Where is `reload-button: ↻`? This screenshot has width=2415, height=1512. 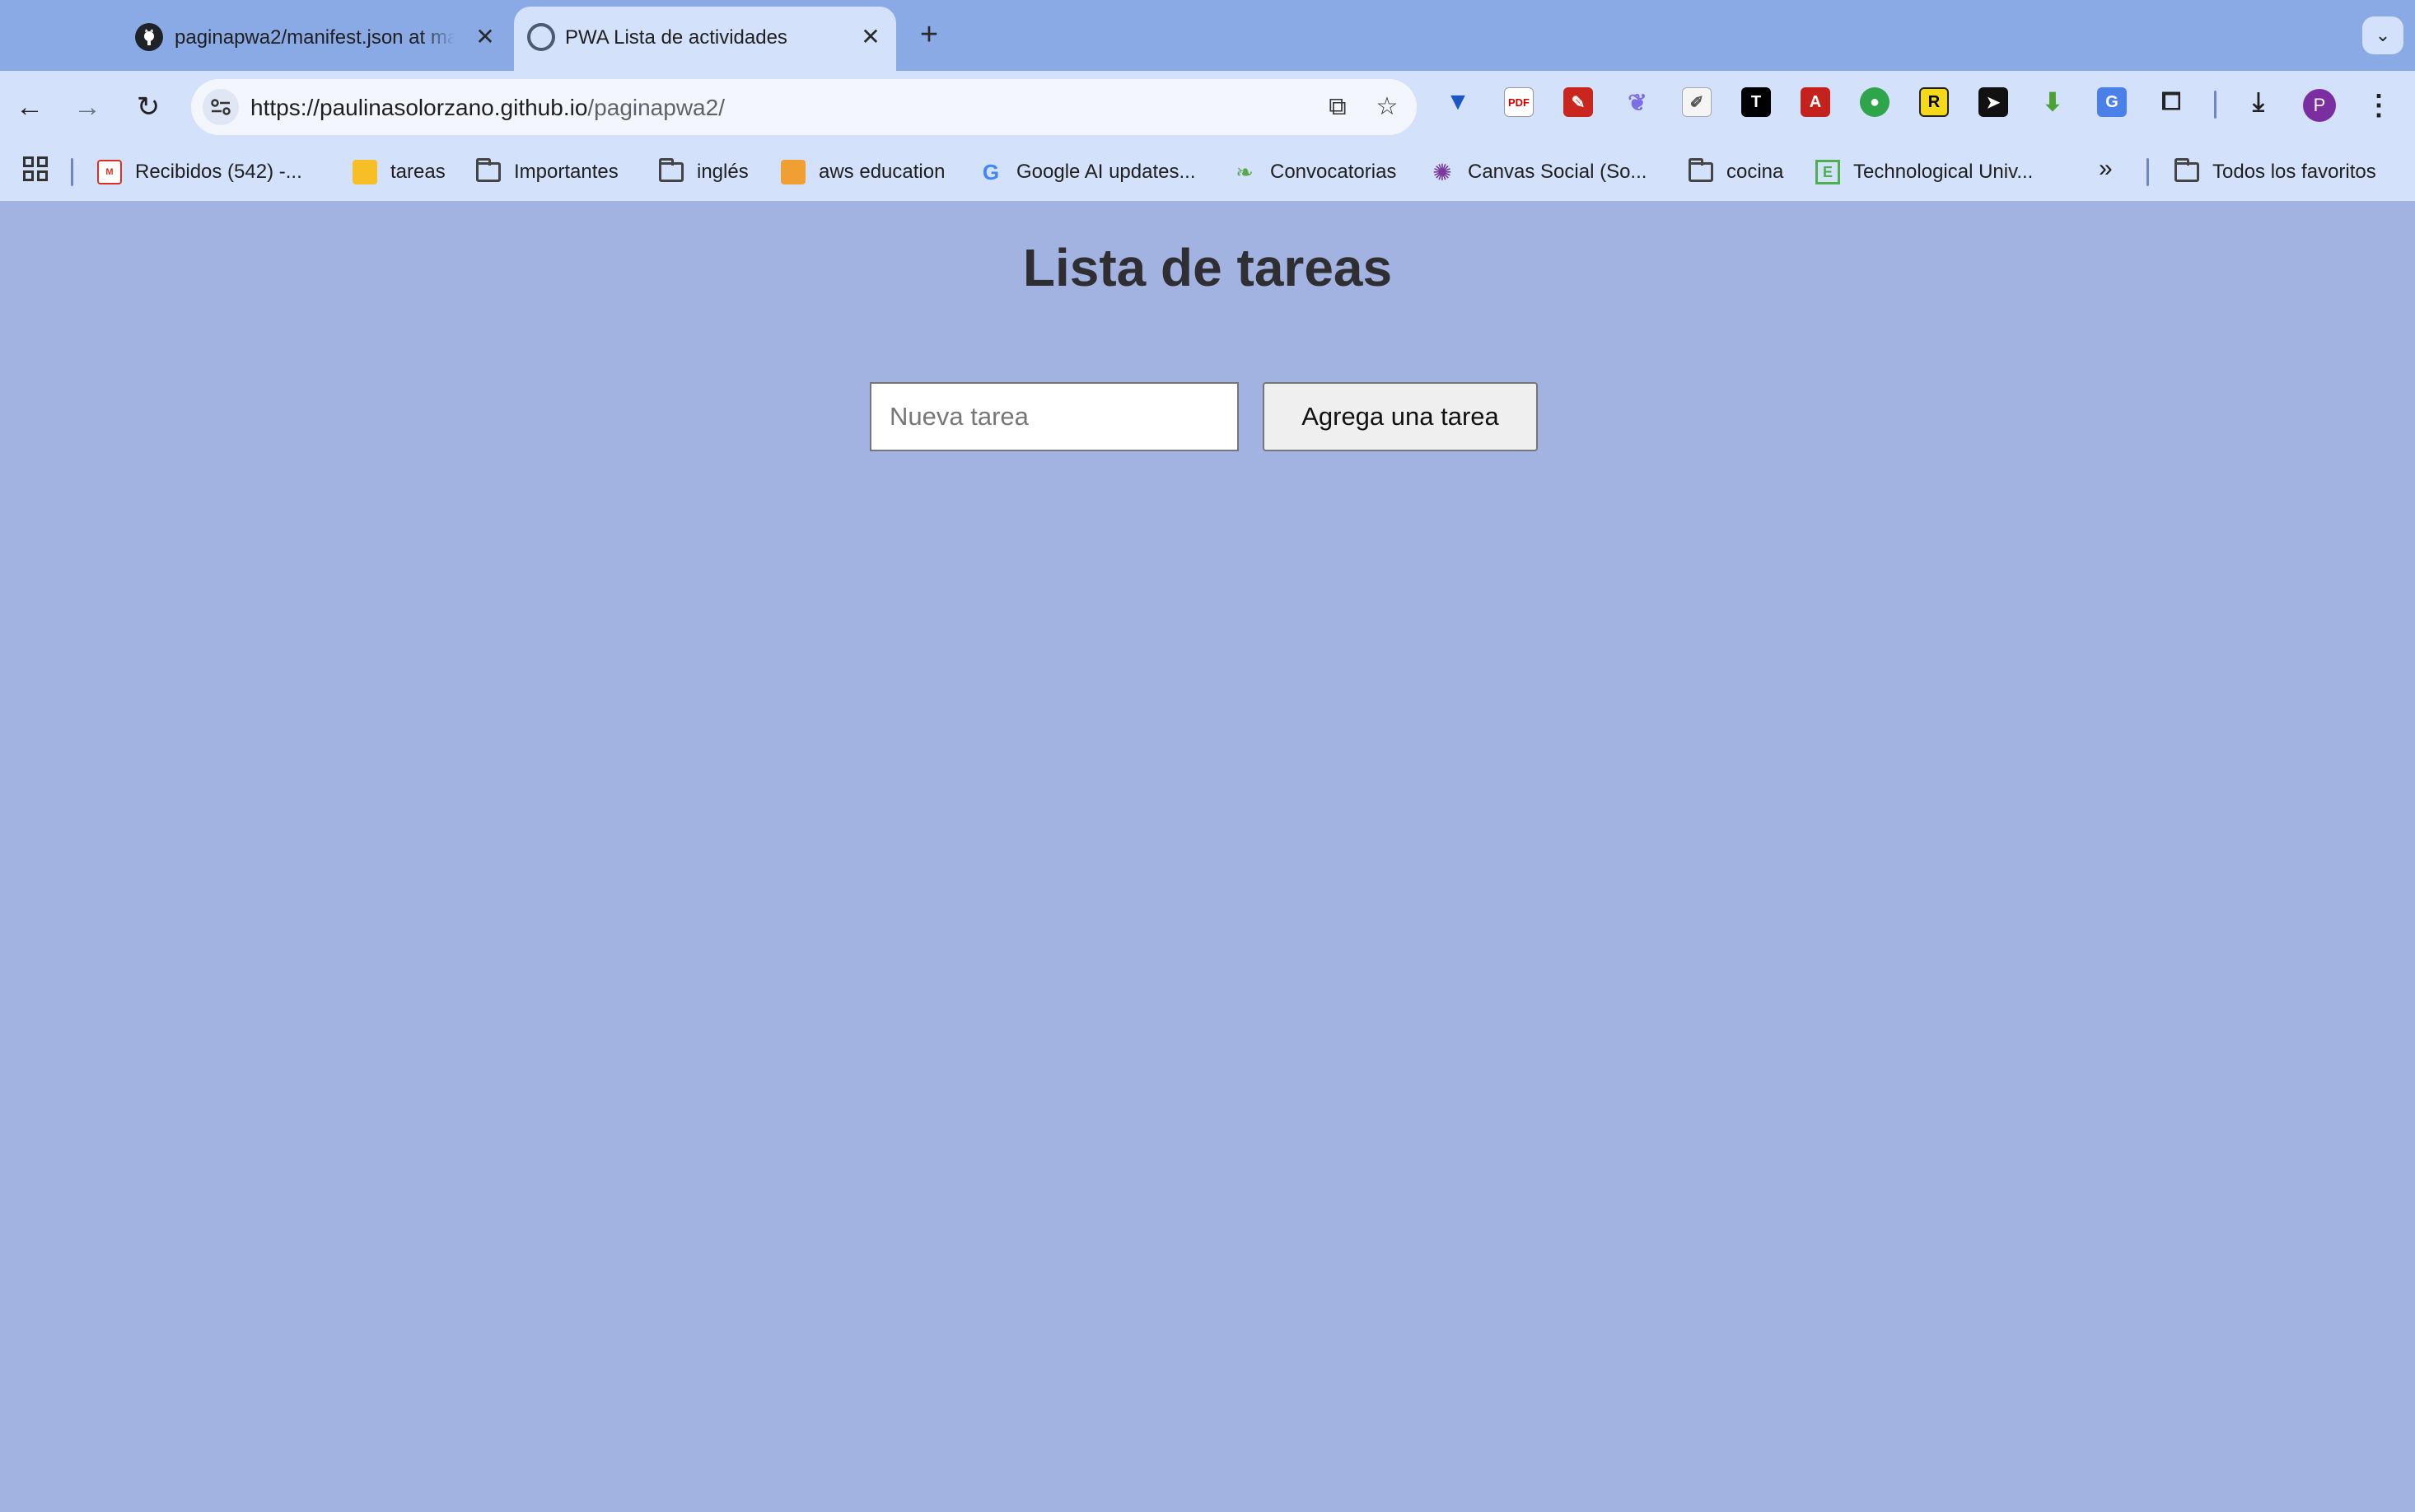 reload-button: ↻ is located at coordinates (148, 107).